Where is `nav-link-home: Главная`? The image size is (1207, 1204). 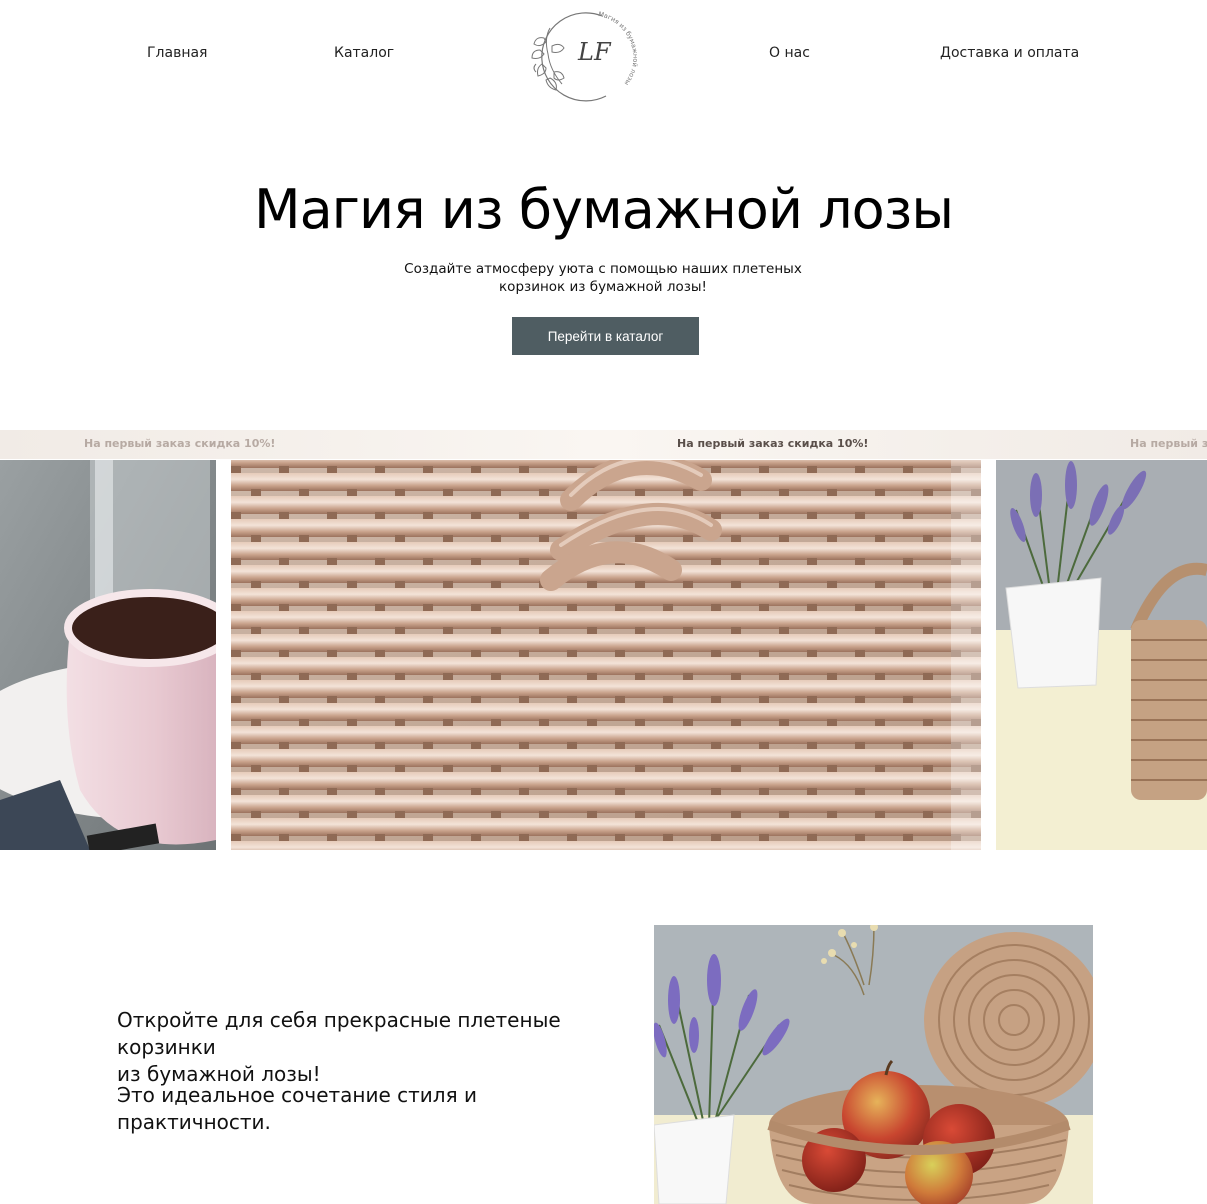 nav-link-home: Главная is located at coordinates (177, 53).